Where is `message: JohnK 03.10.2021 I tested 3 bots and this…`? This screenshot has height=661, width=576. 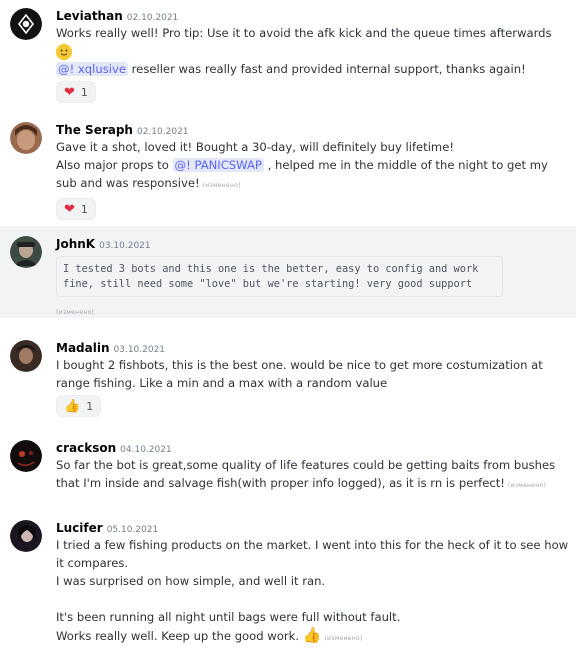 message: JohnK 03.10.2021 I tested 3 bots and this… is located at coordinates (288, 272).